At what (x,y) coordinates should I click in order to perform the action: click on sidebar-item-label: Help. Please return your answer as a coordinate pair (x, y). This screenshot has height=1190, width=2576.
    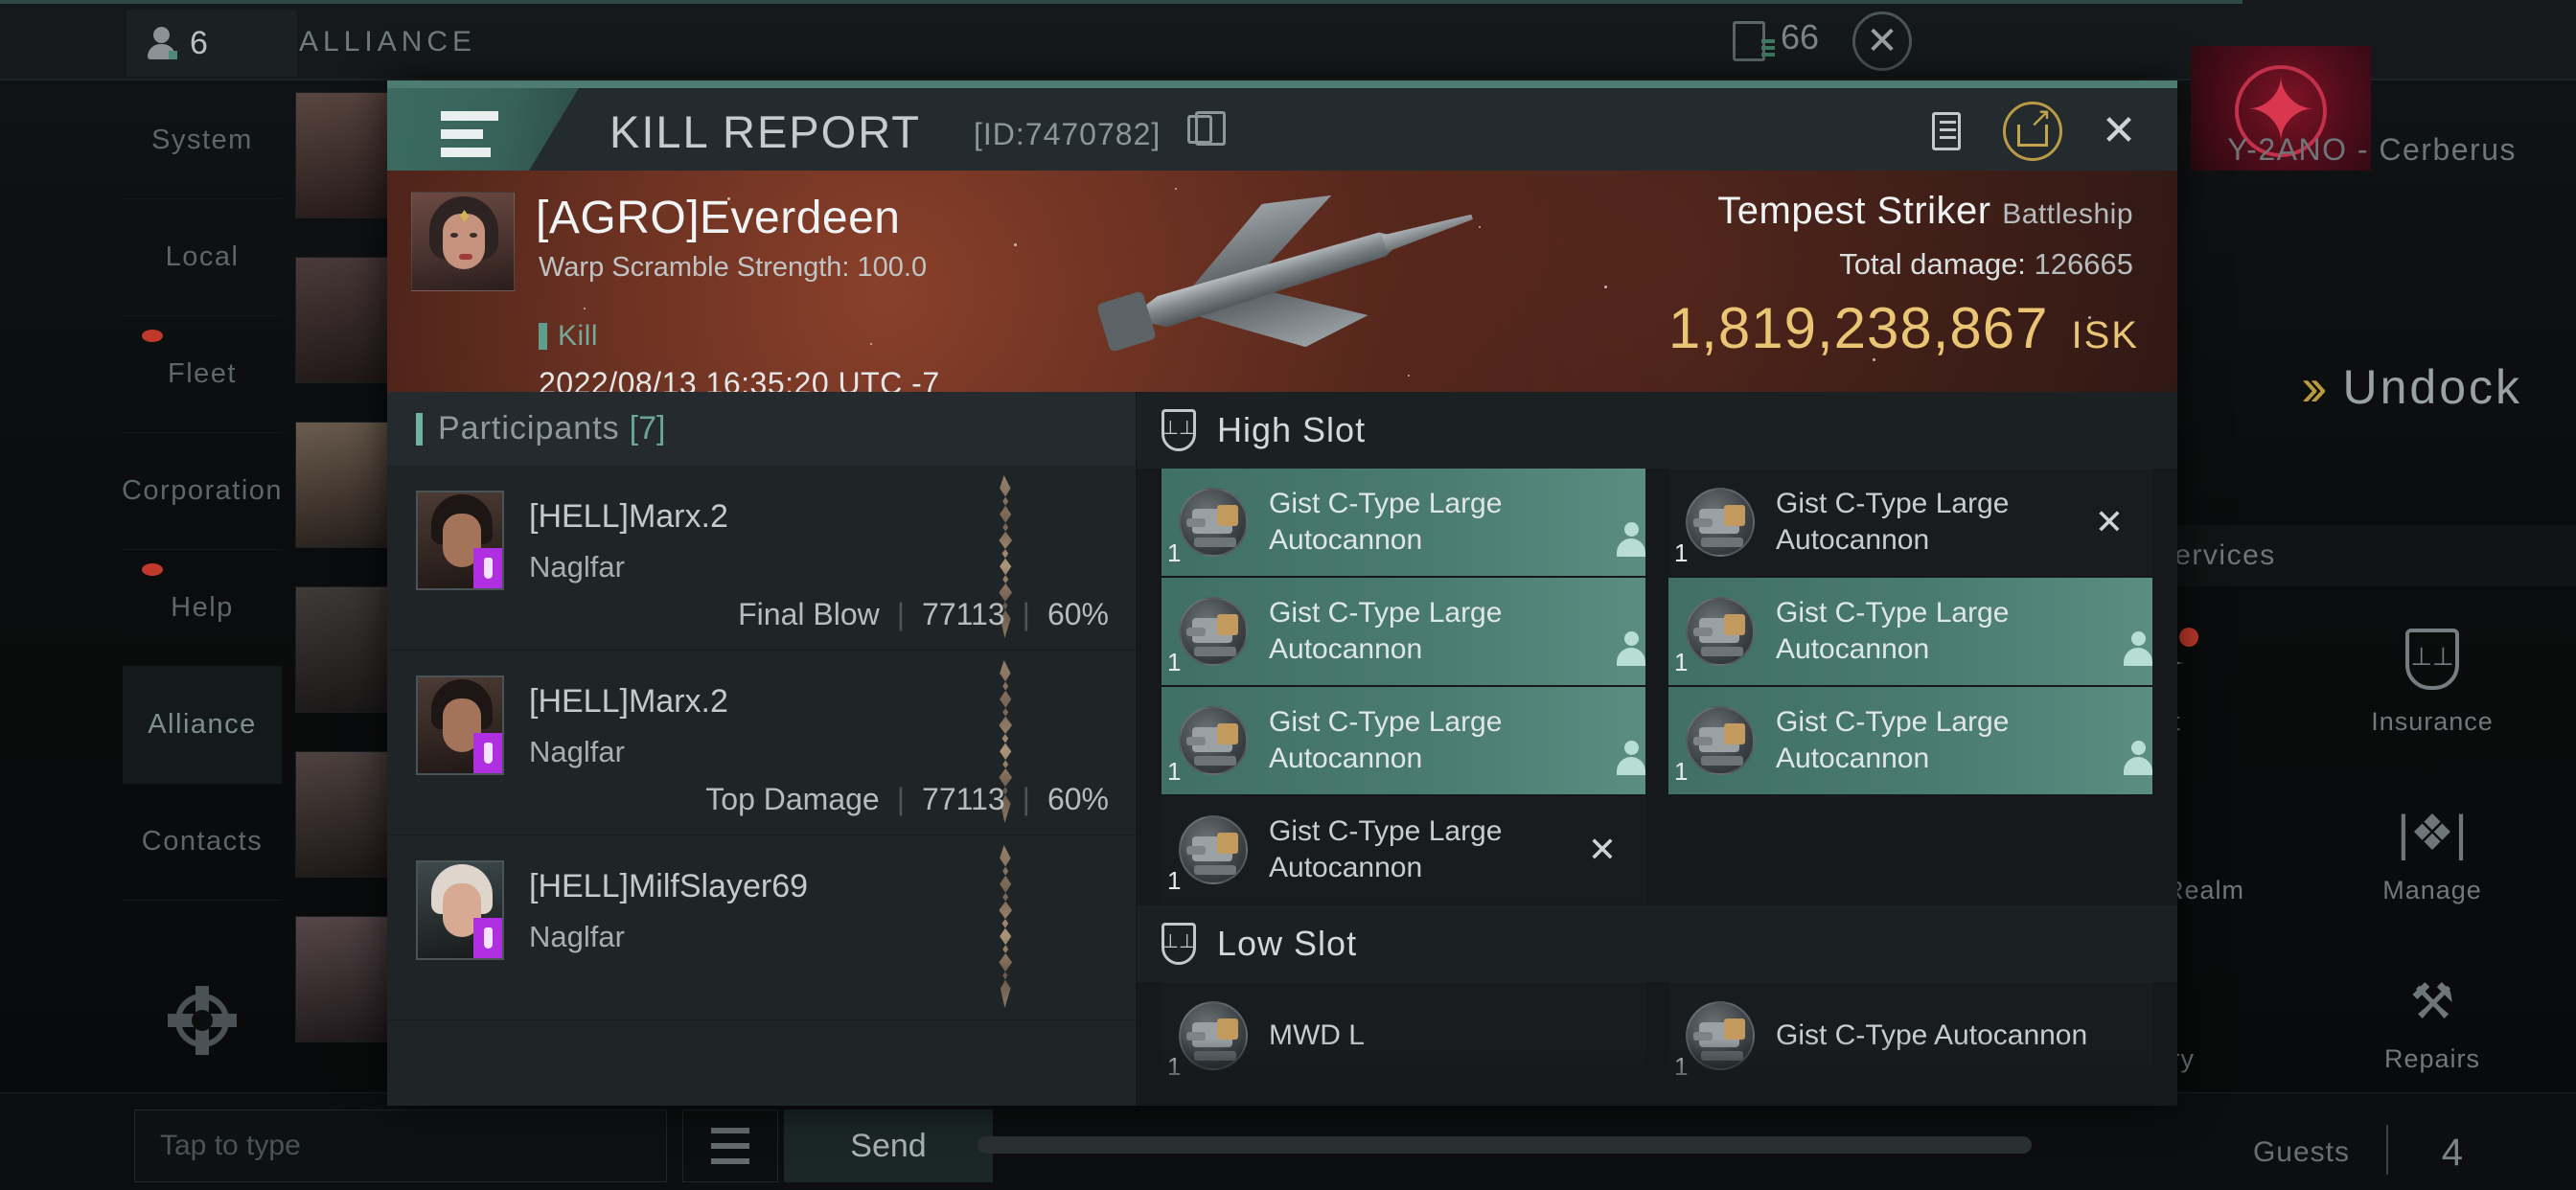
    Looking at the image, I should click on (202, 607).